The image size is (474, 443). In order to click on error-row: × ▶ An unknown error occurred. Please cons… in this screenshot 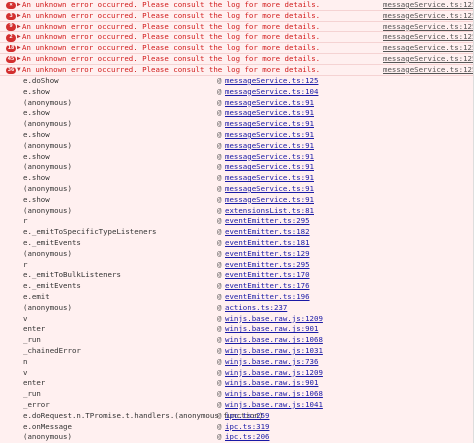, I will do `click(236, 5)`.